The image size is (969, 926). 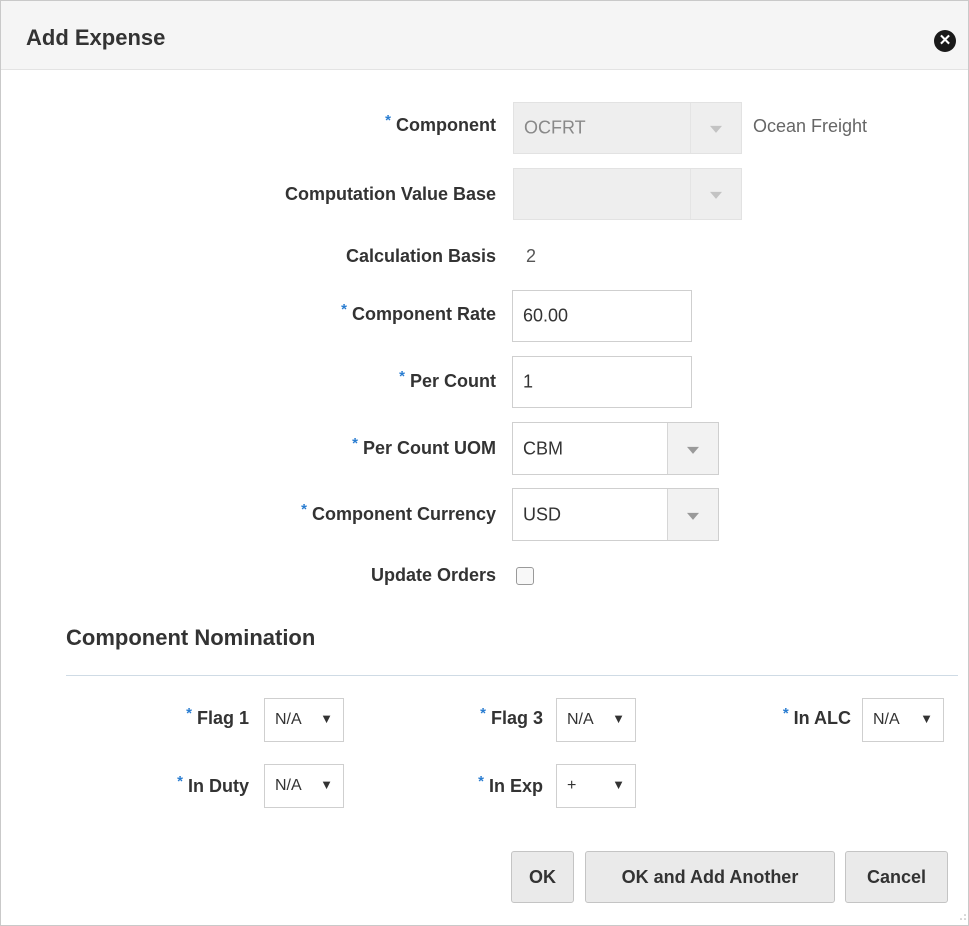 I want to click on in-exp-select: + ▼, so click(x=596, y=786).